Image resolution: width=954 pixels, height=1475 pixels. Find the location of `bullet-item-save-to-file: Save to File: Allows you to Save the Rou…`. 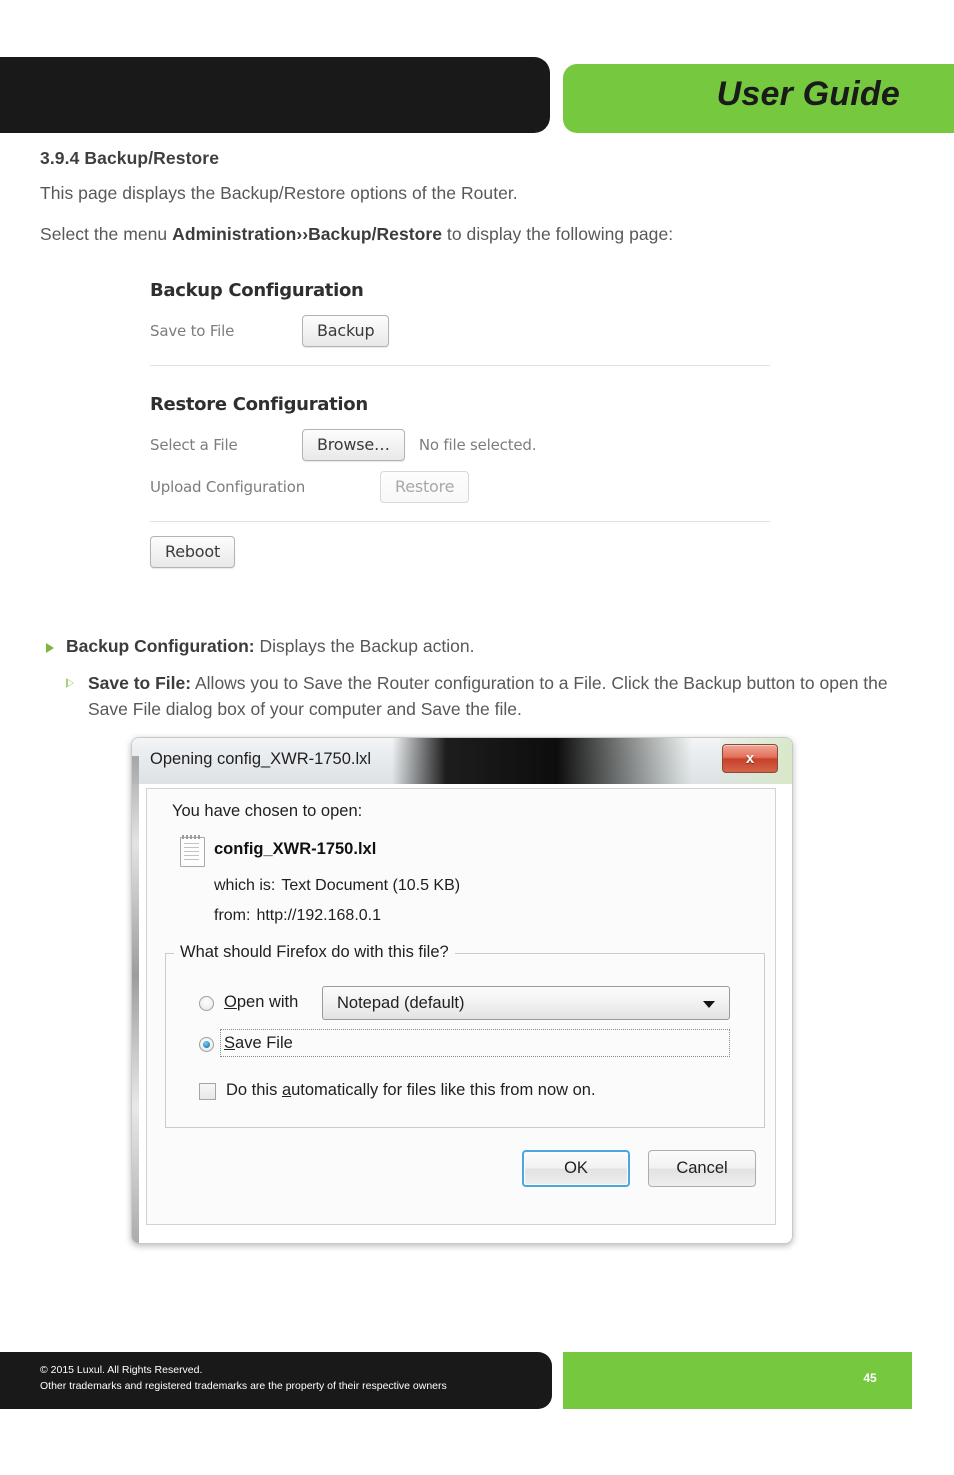

bullet-item-save-to-file: Save to File: Allows you to Save the Rou… is located at coordinates (480, 696).